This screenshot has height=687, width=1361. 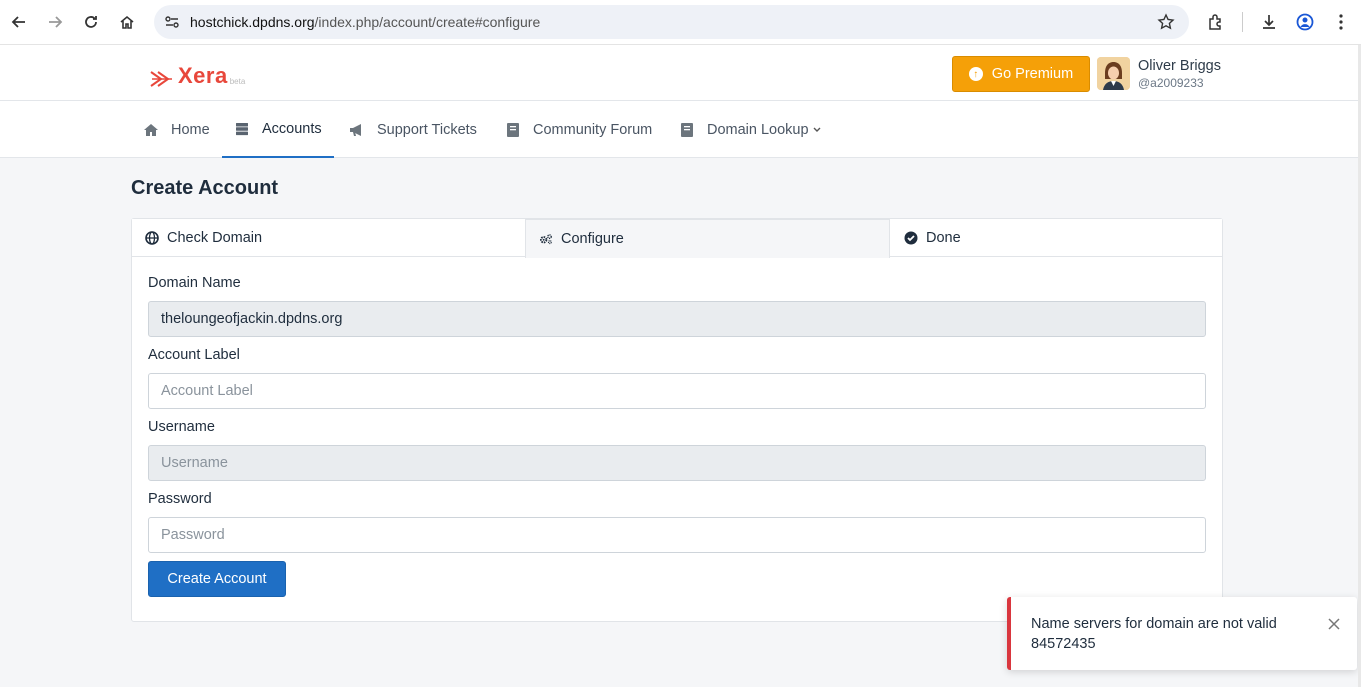 What do you see at coordinates (1056, 238) in the screenshot?
I see `tab-done: Done` at bounding box center [1056, 238].